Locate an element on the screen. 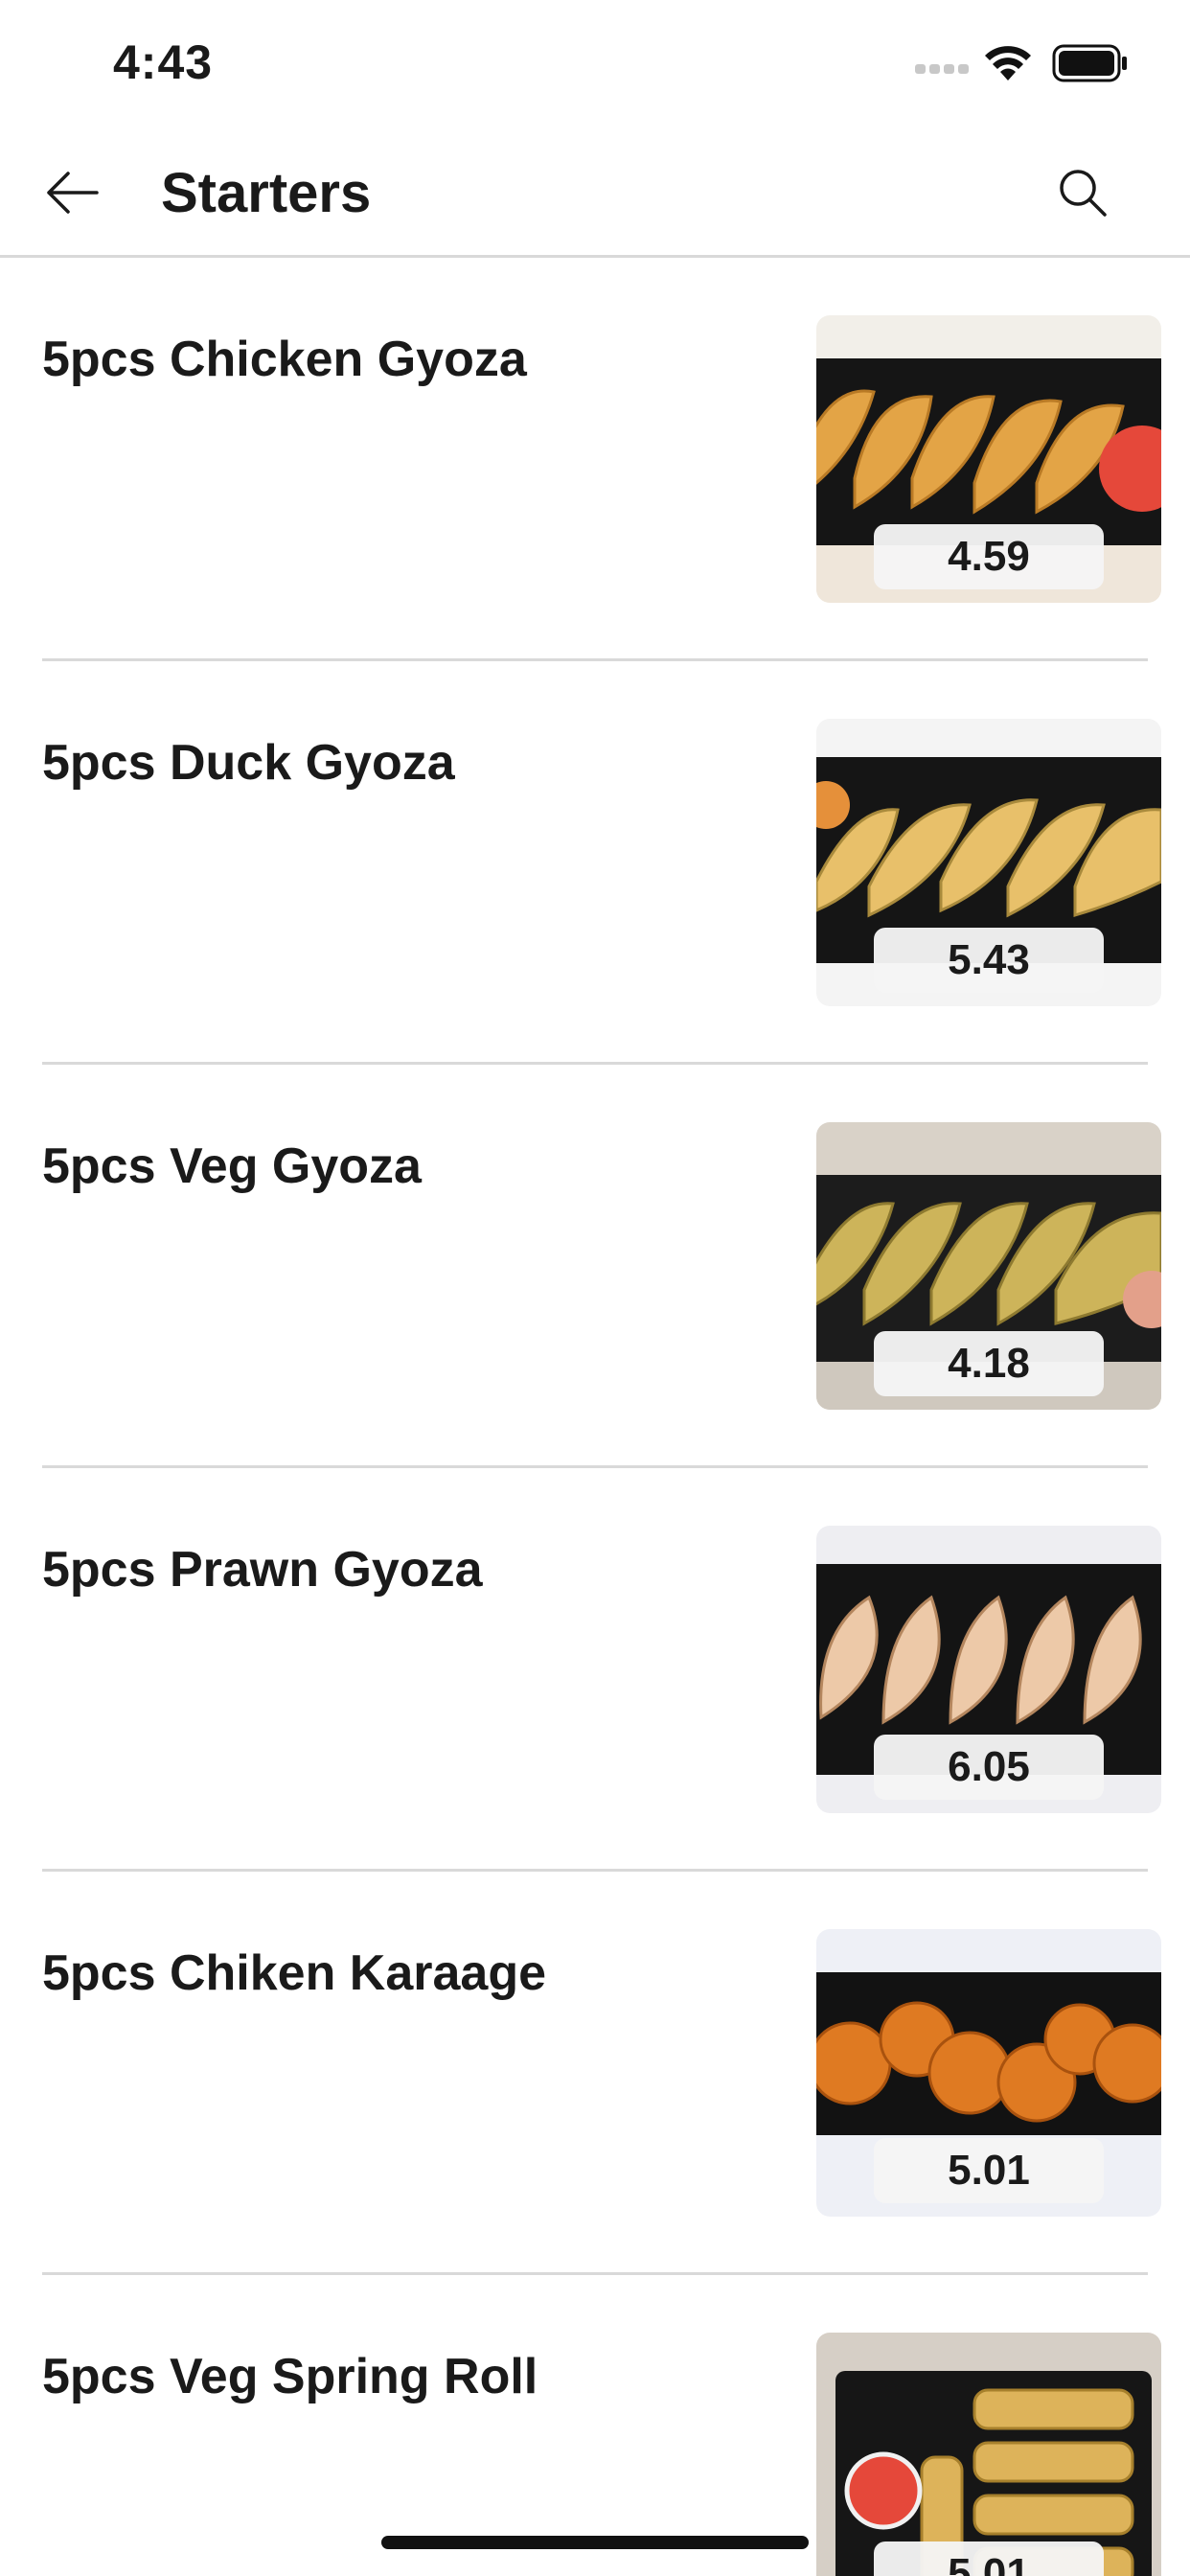  back-button is located at coordinates (72, 193).